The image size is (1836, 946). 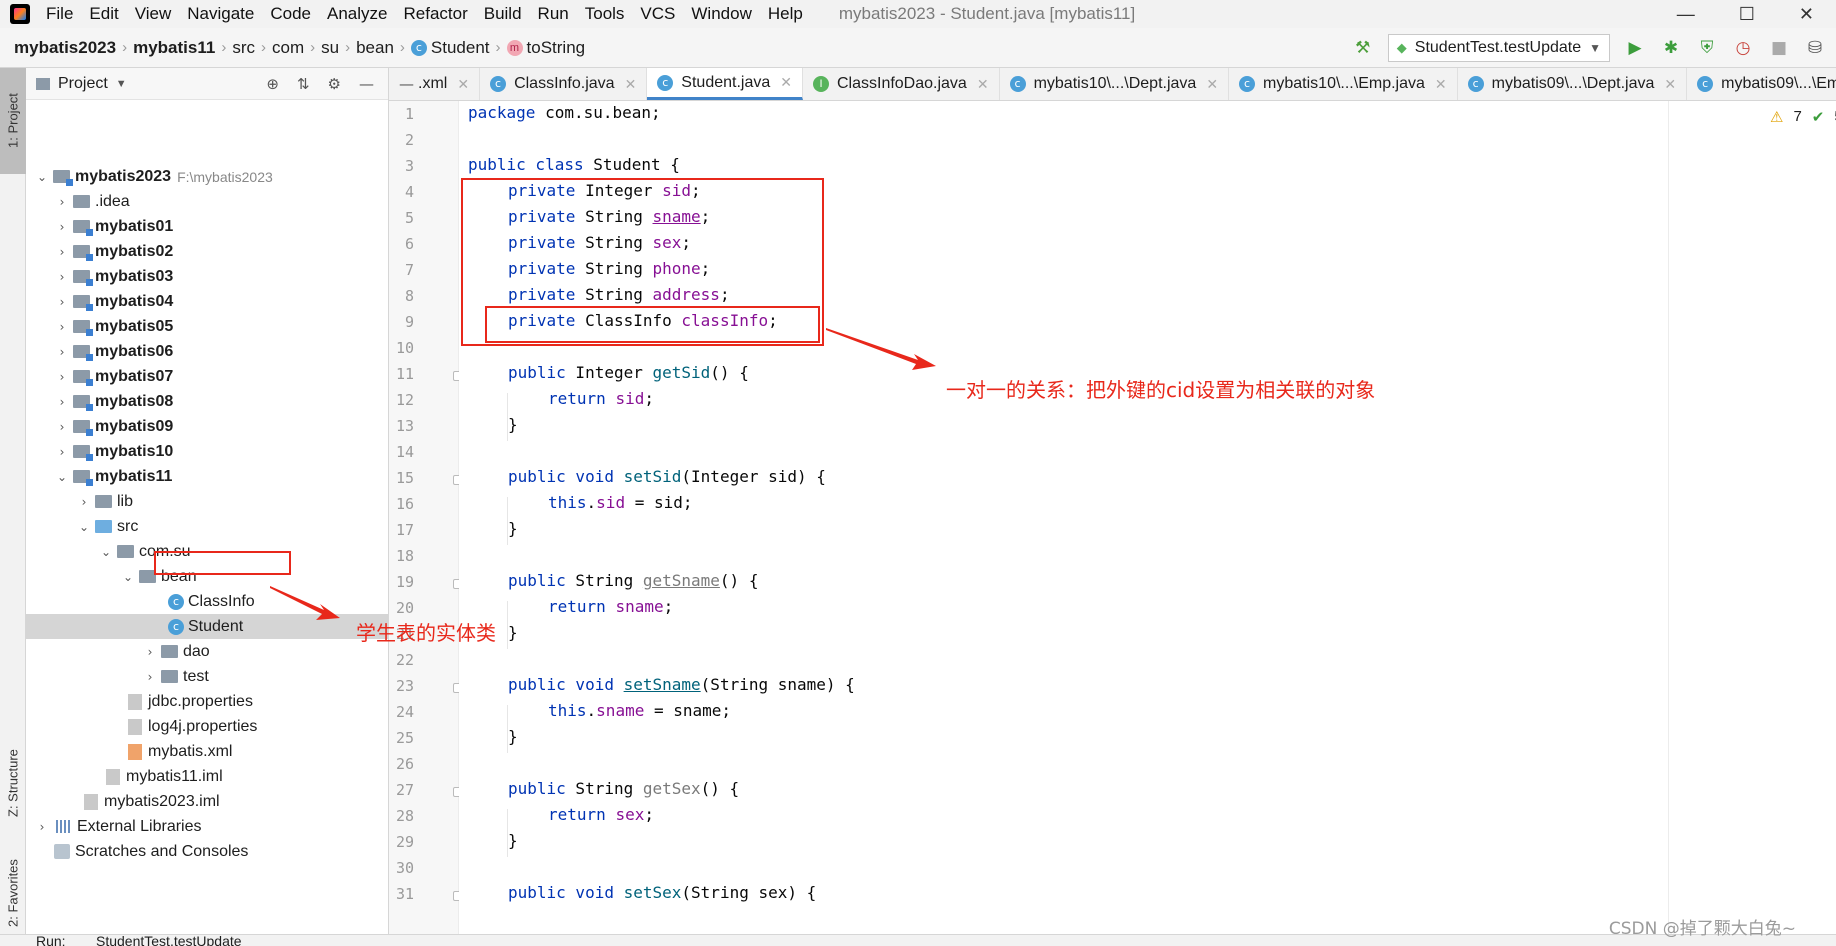 I want to click on breadcrumb-bean: bean, so click(x=375, y=48).